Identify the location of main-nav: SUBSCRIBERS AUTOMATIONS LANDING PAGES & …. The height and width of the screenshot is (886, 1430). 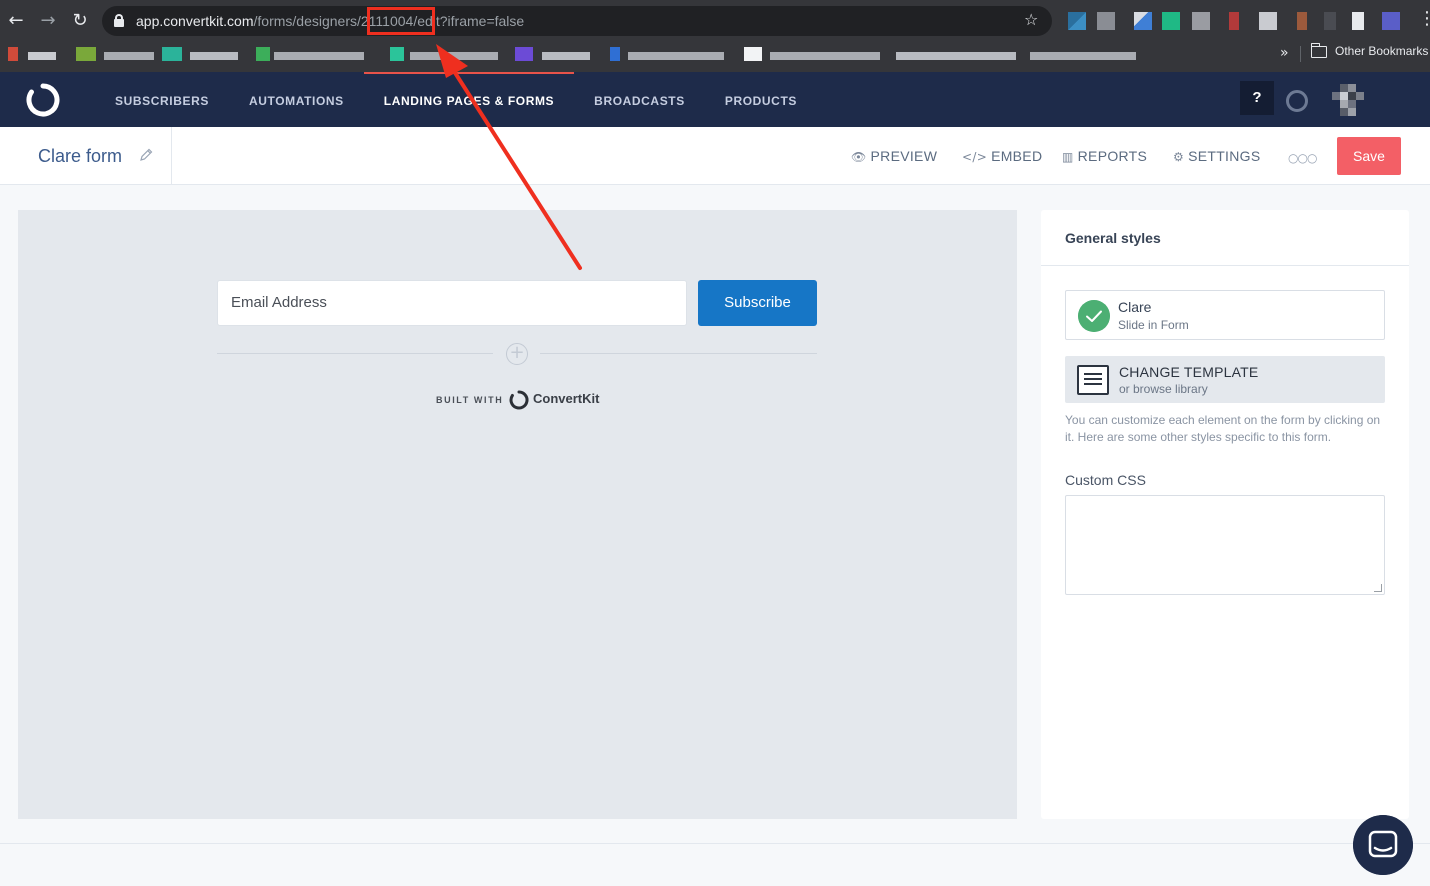
(456, 99).